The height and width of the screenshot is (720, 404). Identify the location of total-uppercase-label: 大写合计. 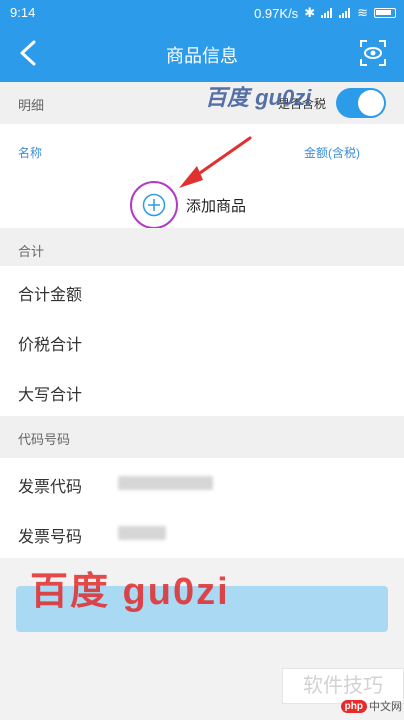
(50, 395).